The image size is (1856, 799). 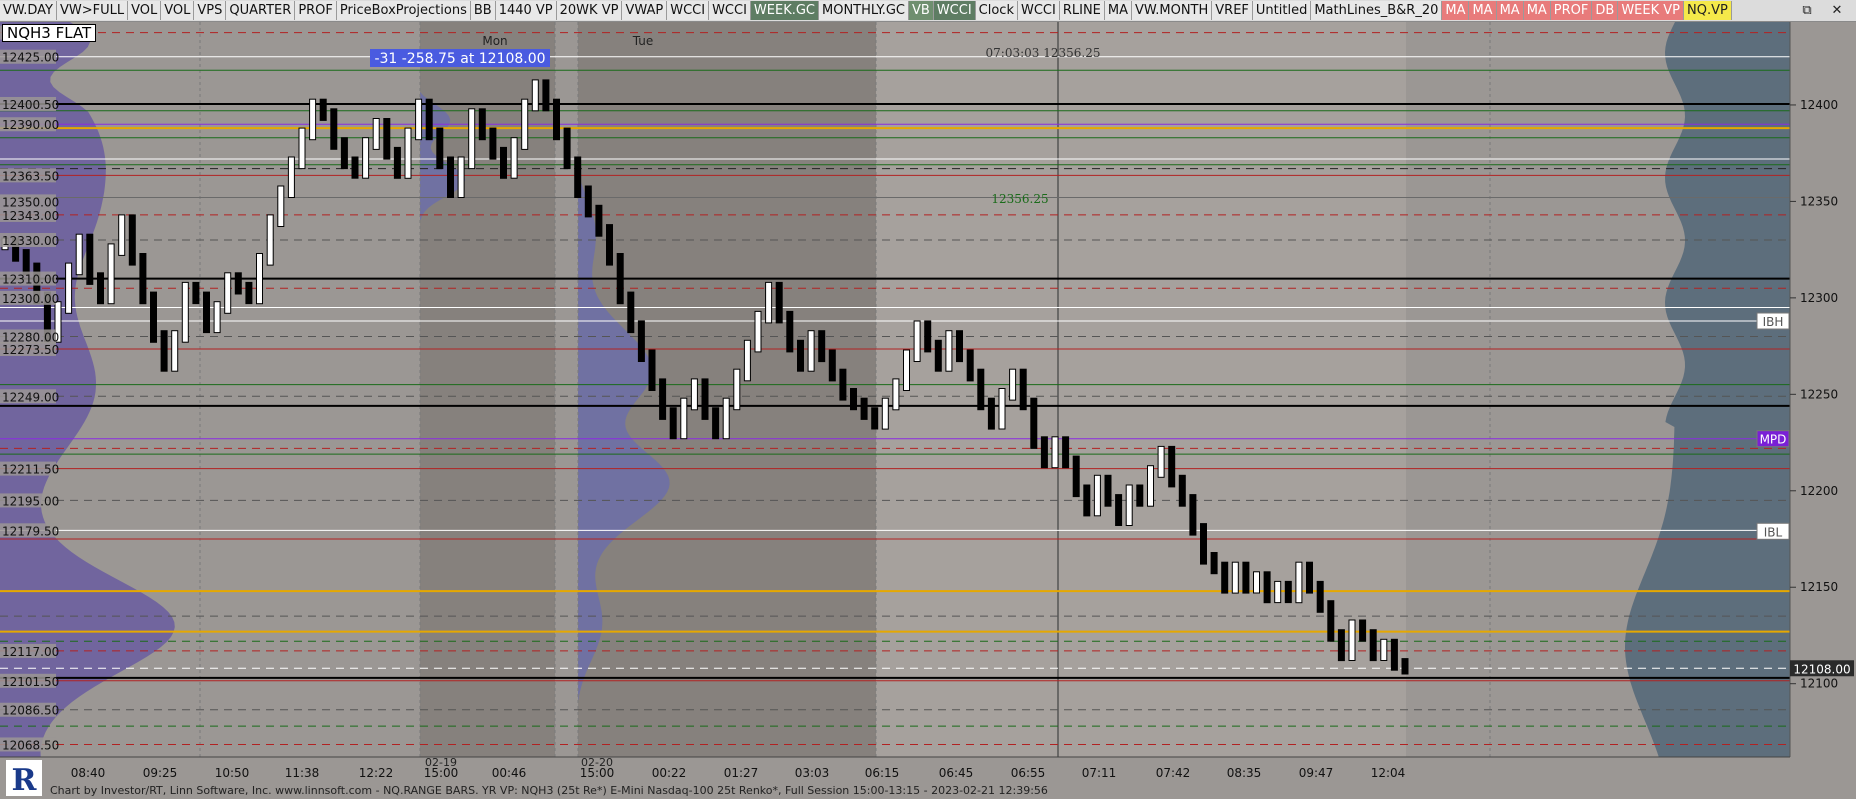 I want to click on time-axis-label: 08:35, so click(x=1244, y=773).